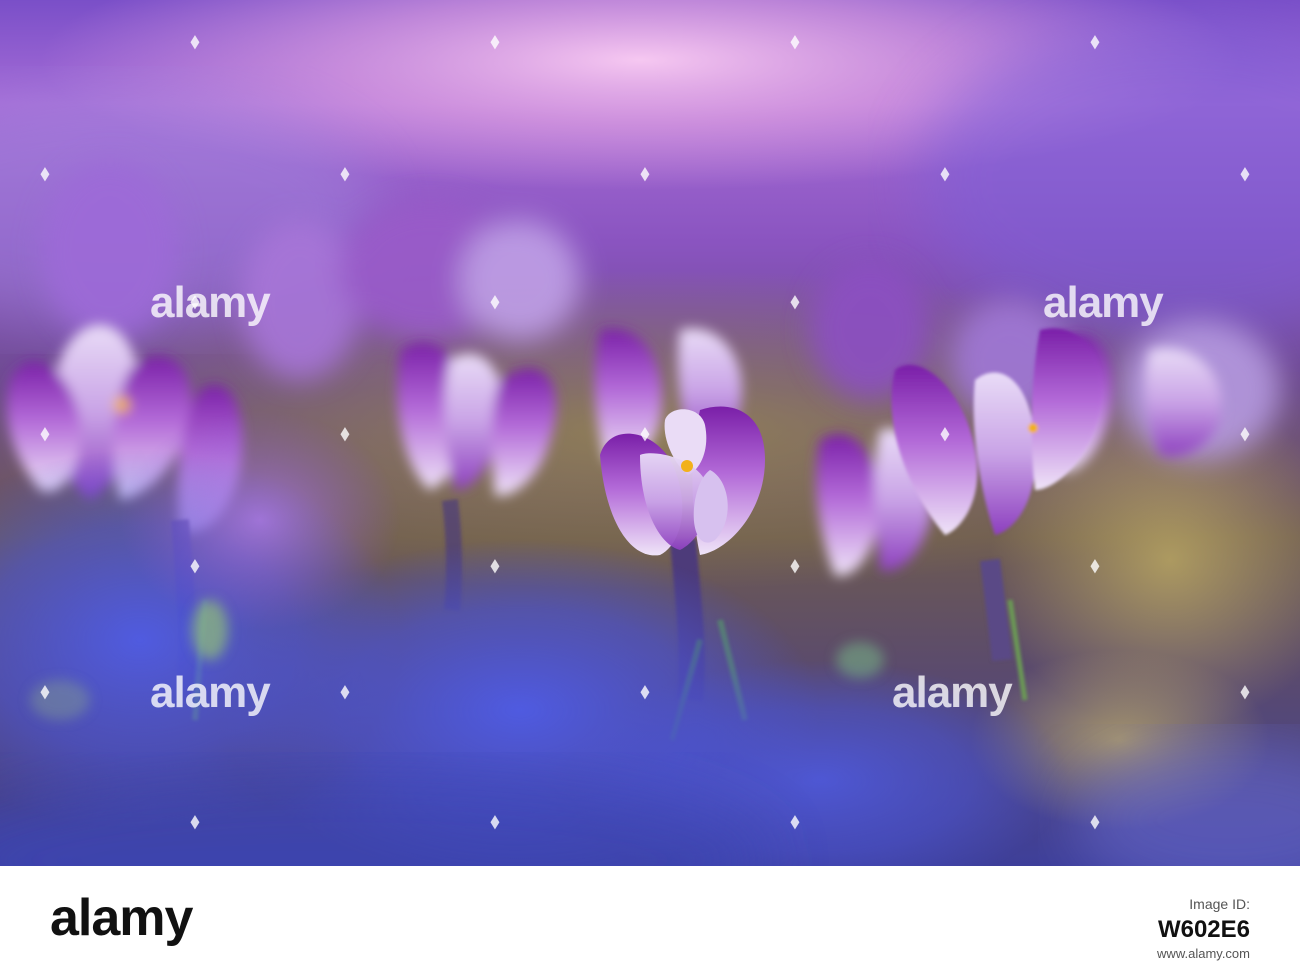 This screenshot has height=961, width=1300. Describe the element at coordinates (687, 466) in the screenshot. I see `stamen` at that location.